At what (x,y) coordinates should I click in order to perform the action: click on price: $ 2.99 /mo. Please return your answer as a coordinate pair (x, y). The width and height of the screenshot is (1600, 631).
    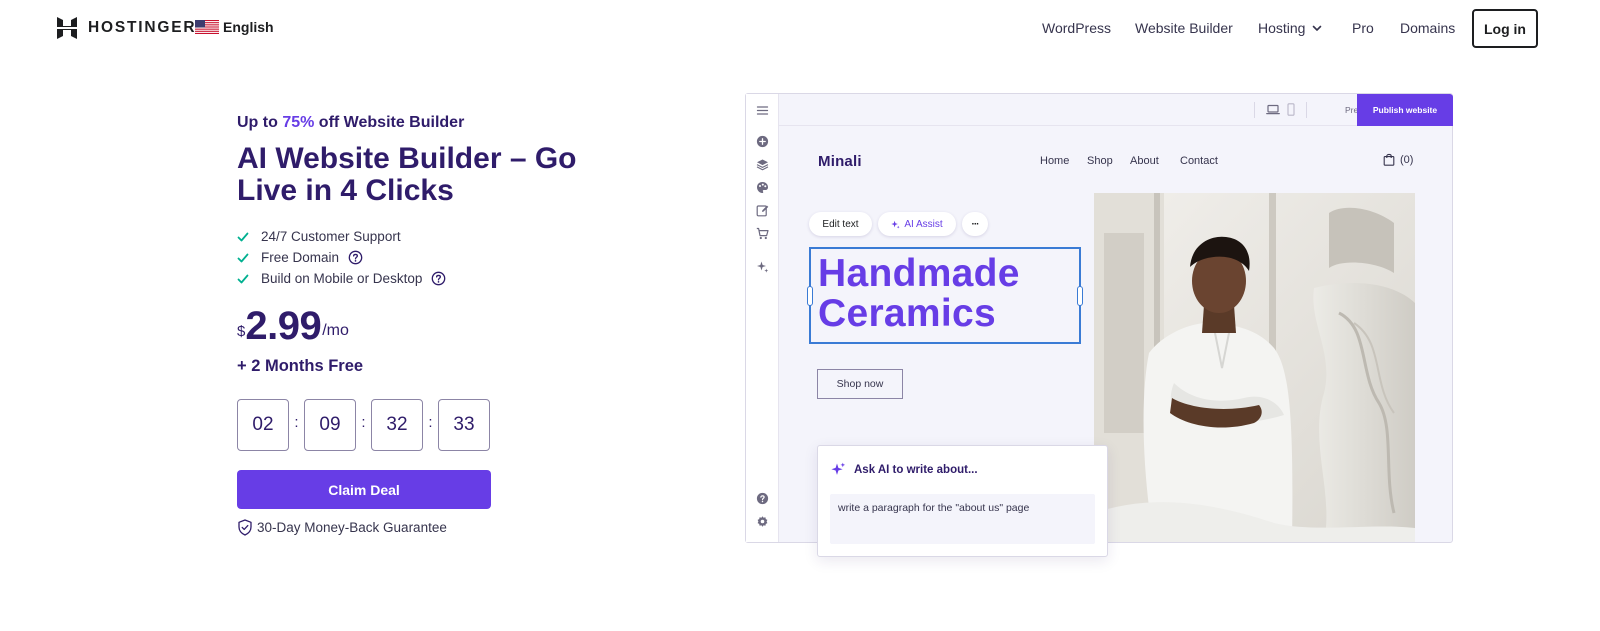
    Looking at the image, I should click on (293, 326).